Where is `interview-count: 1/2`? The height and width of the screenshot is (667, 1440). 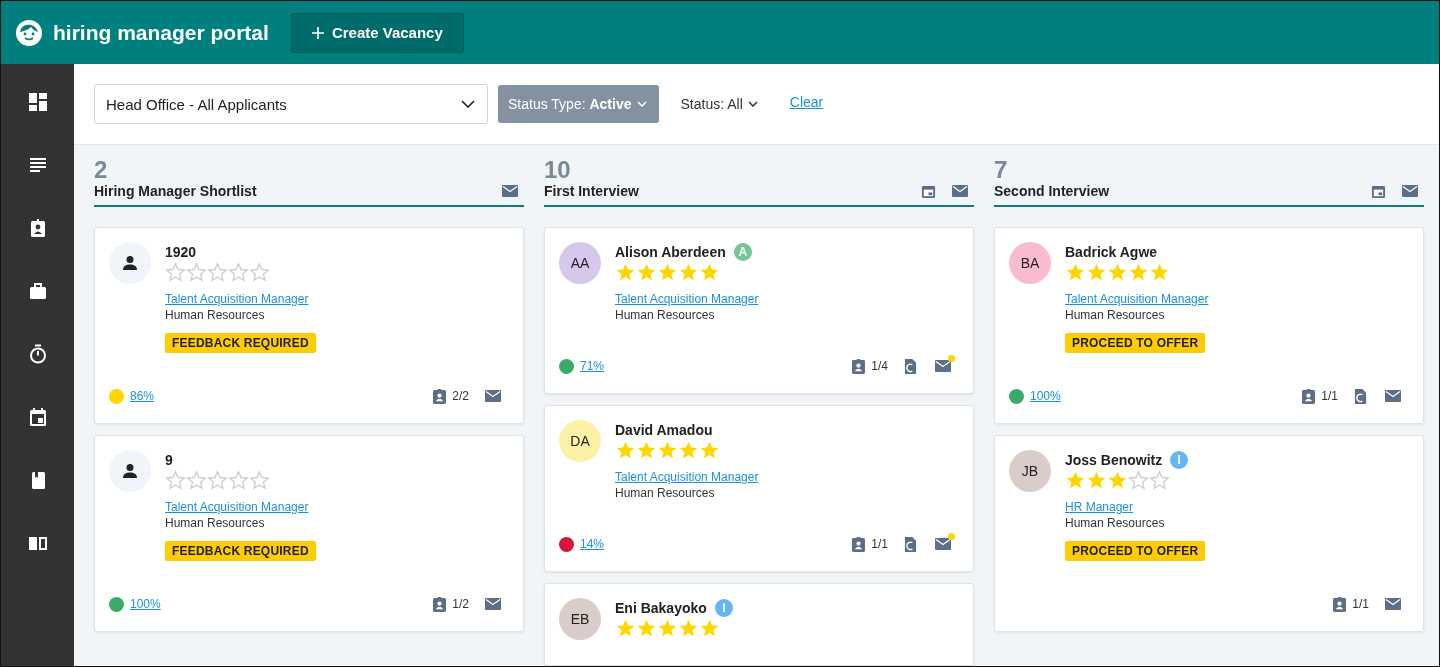
interview-count: 1/2 is located at coordinates (460, 604).